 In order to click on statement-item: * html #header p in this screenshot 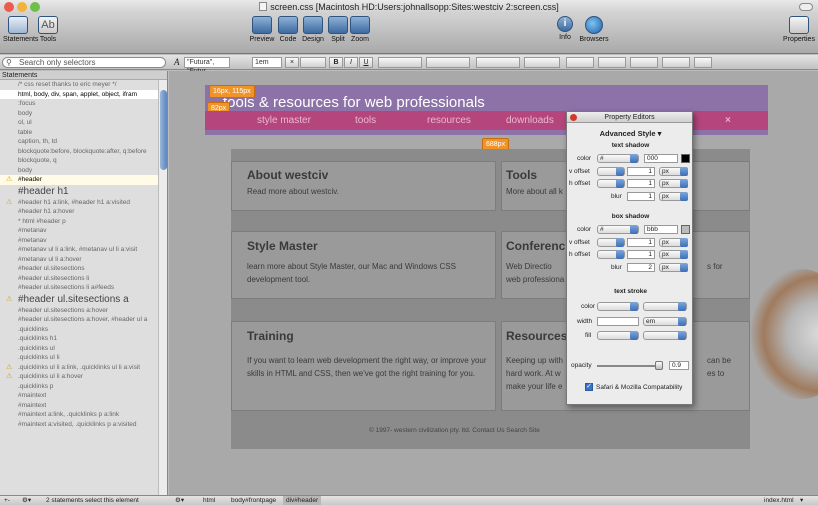, I will do `click(83, 222)`.